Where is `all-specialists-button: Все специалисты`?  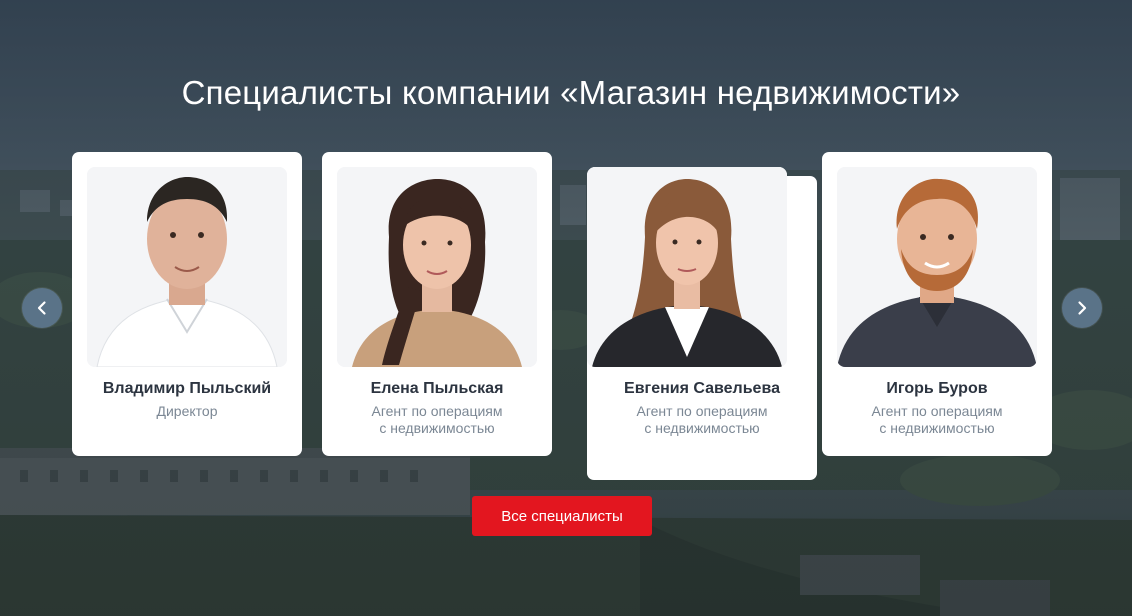 all-specialists-button: Все специалисты is located at coordinates (562, 516).